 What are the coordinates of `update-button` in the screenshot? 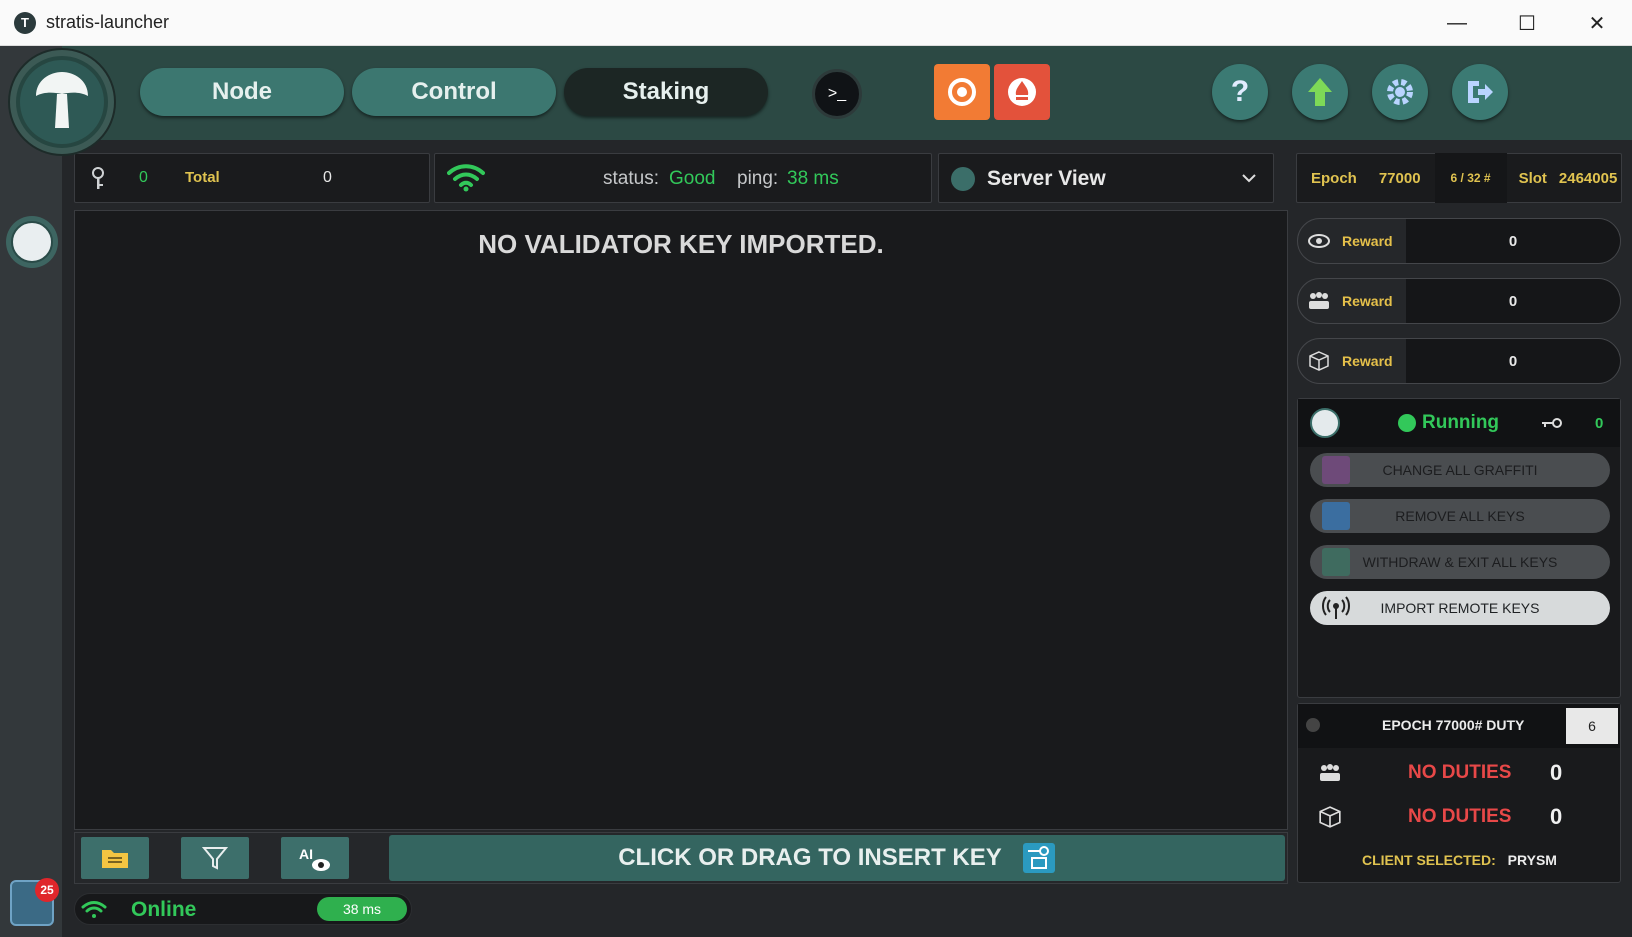 It's located at (1320, 92).